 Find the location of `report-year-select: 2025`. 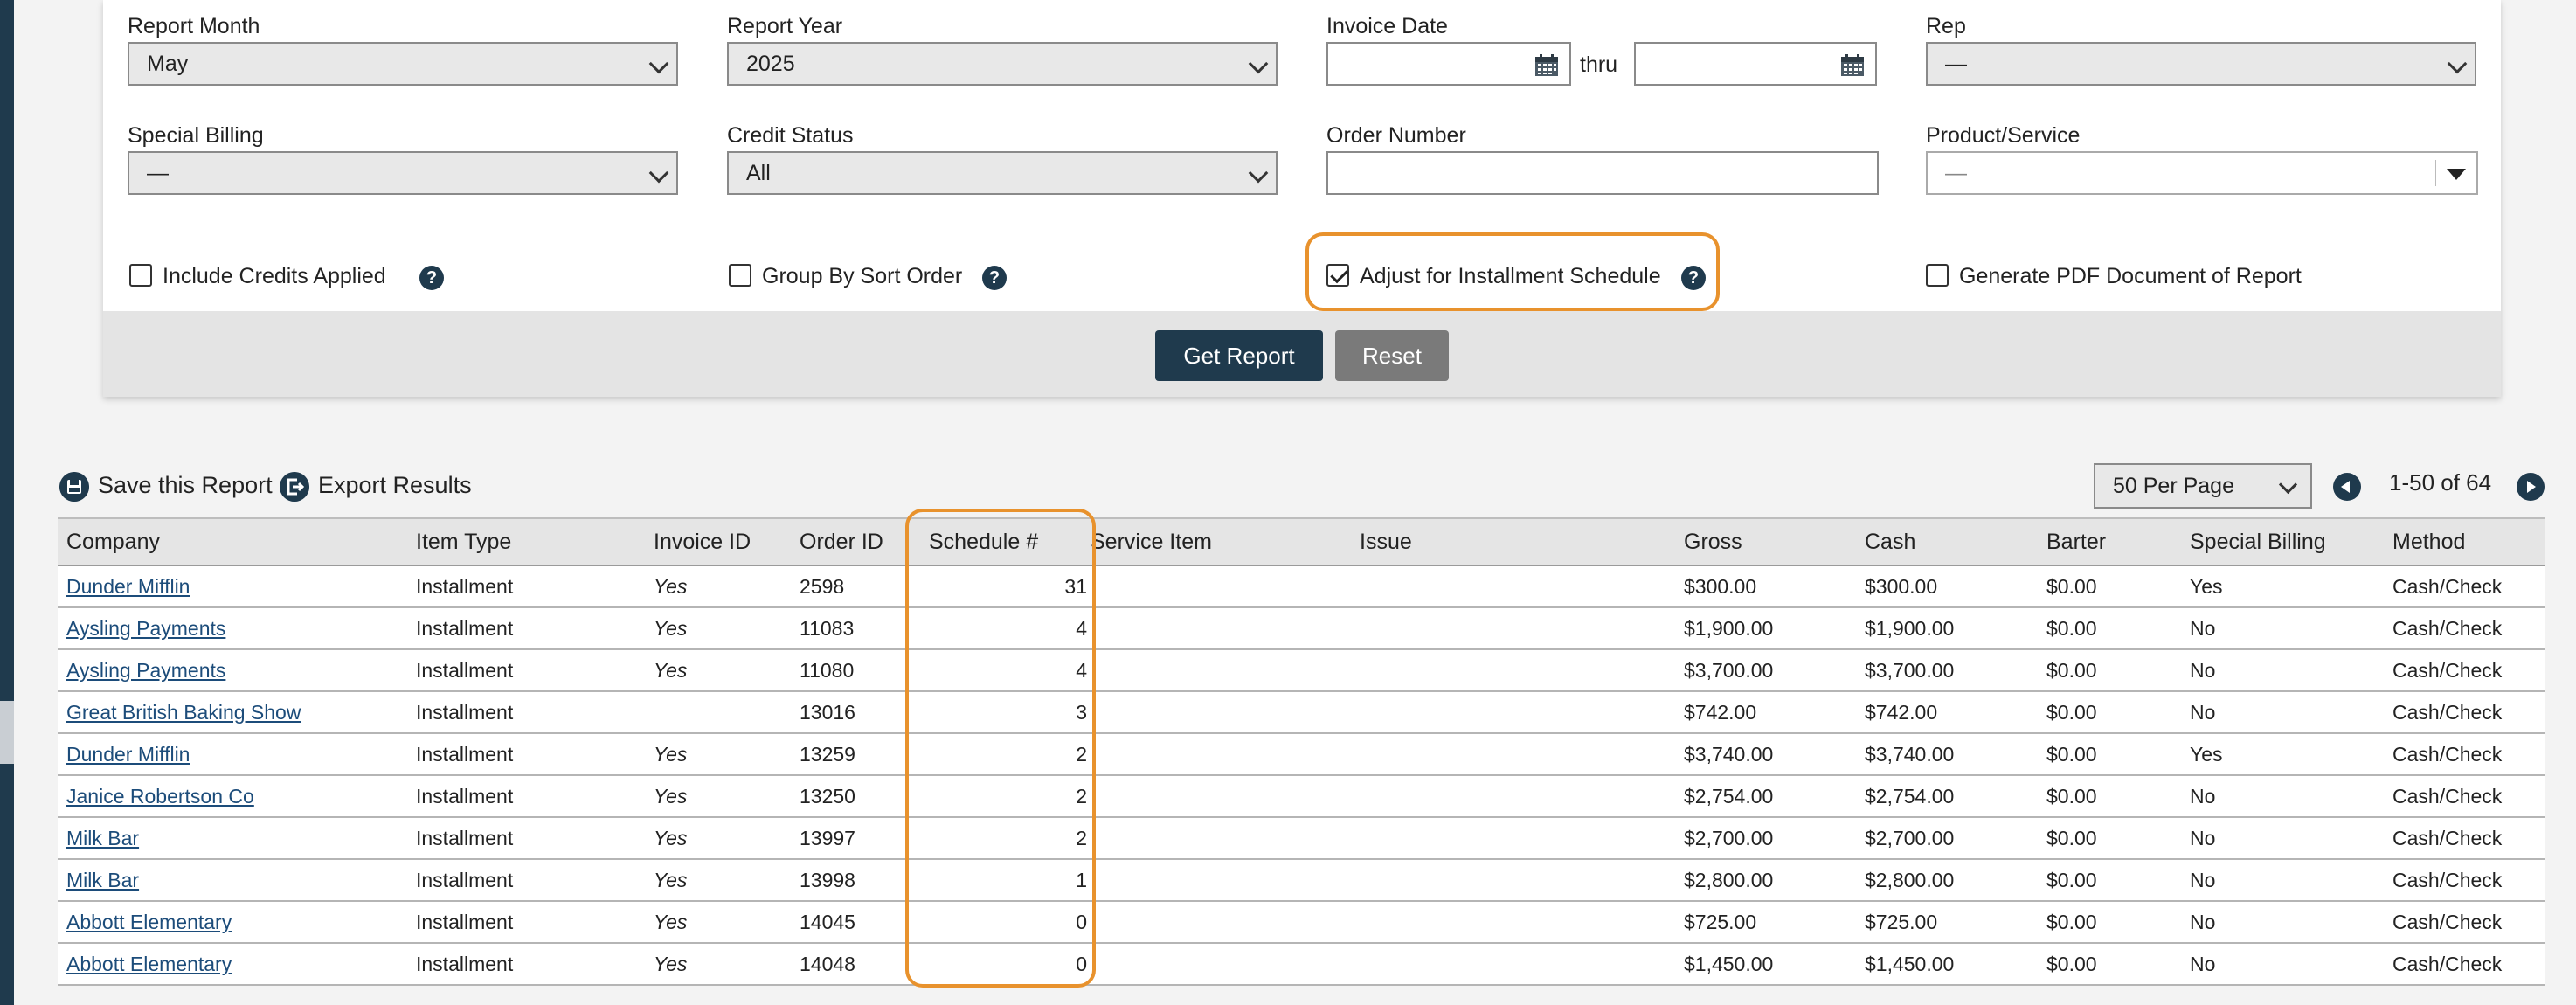

report-year-select: 2025 is located at coordinates (1002, 64).